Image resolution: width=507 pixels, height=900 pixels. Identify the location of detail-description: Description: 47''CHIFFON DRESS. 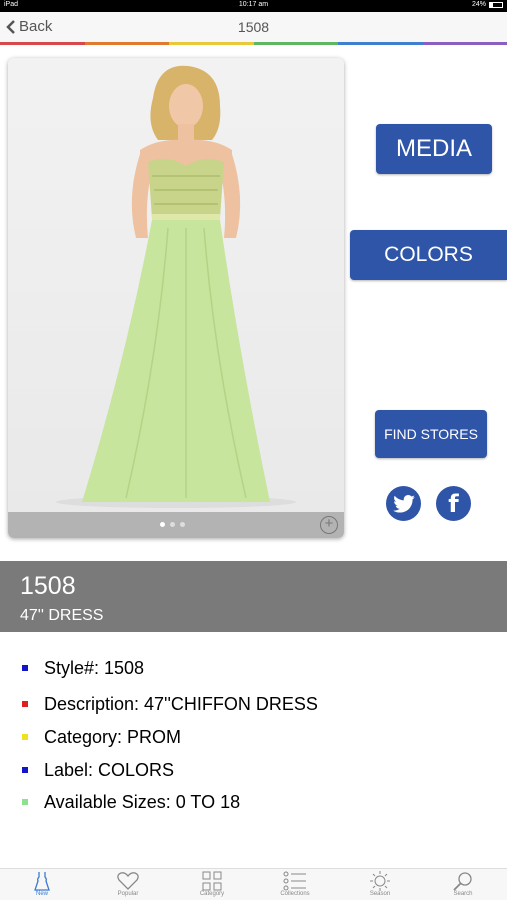
(170, 704).